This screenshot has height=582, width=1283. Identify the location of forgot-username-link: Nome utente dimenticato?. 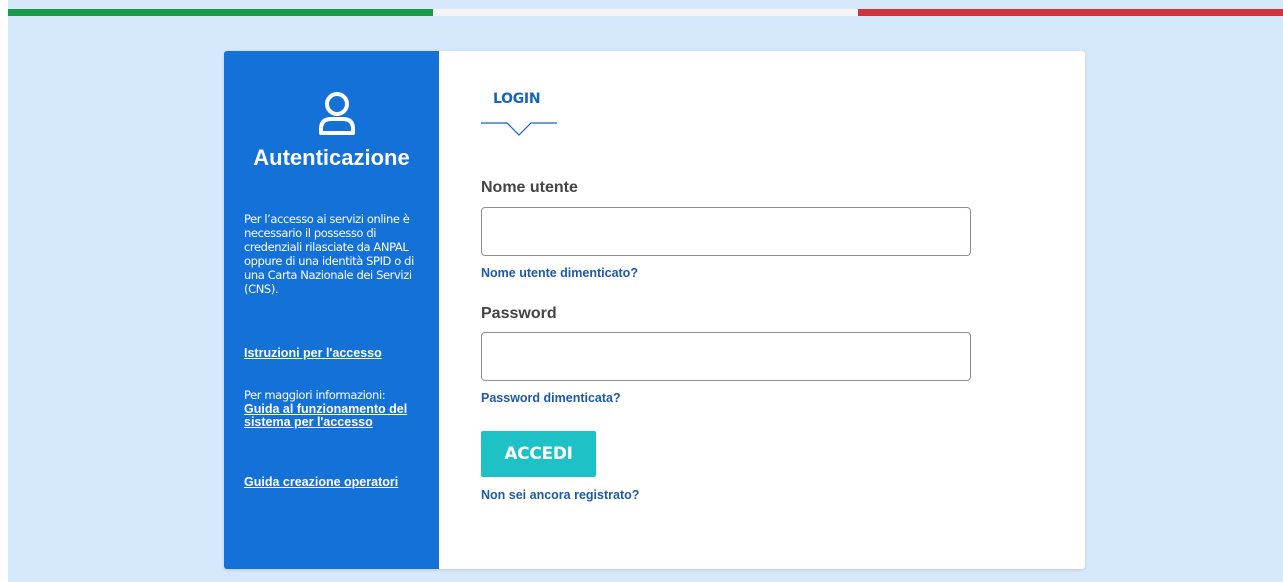
(559, 273).